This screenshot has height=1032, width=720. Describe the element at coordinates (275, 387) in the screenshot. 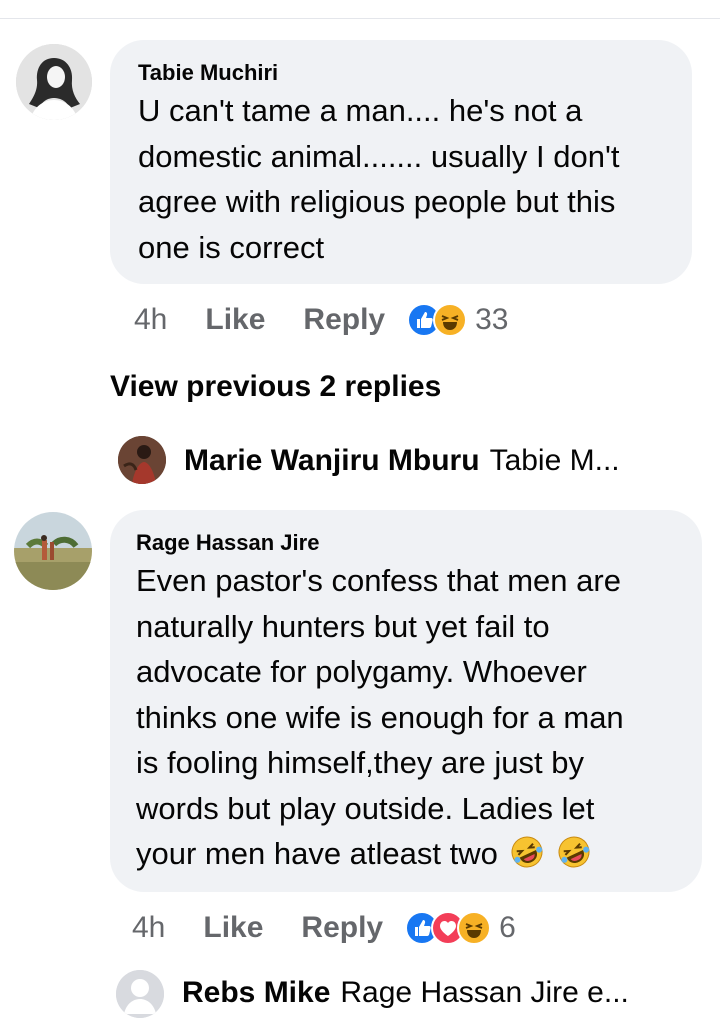

I see `view-previous-replies: View previous 2 replies` at that location.